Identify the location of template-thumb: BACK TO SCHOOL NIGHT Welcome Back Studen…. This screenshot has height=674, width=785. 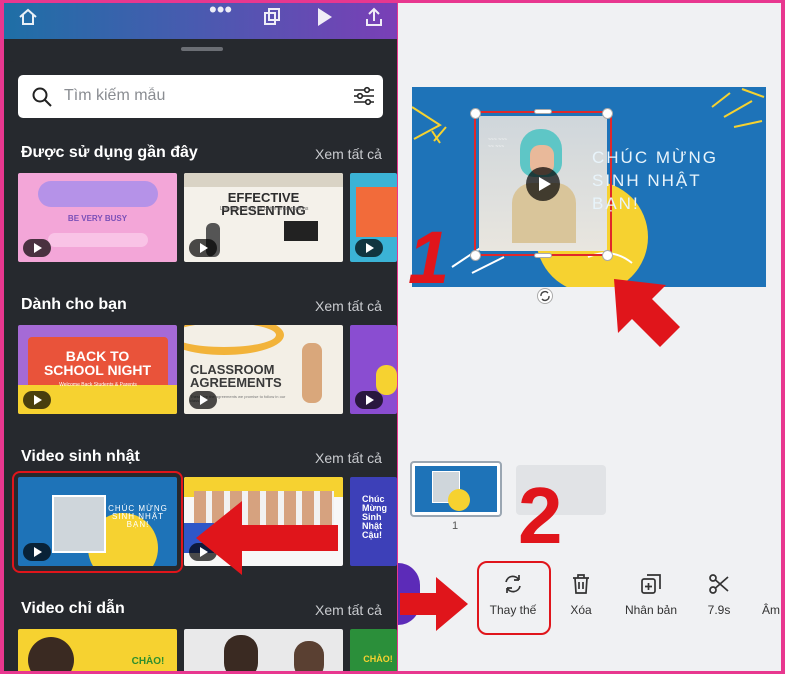
(97, 369).